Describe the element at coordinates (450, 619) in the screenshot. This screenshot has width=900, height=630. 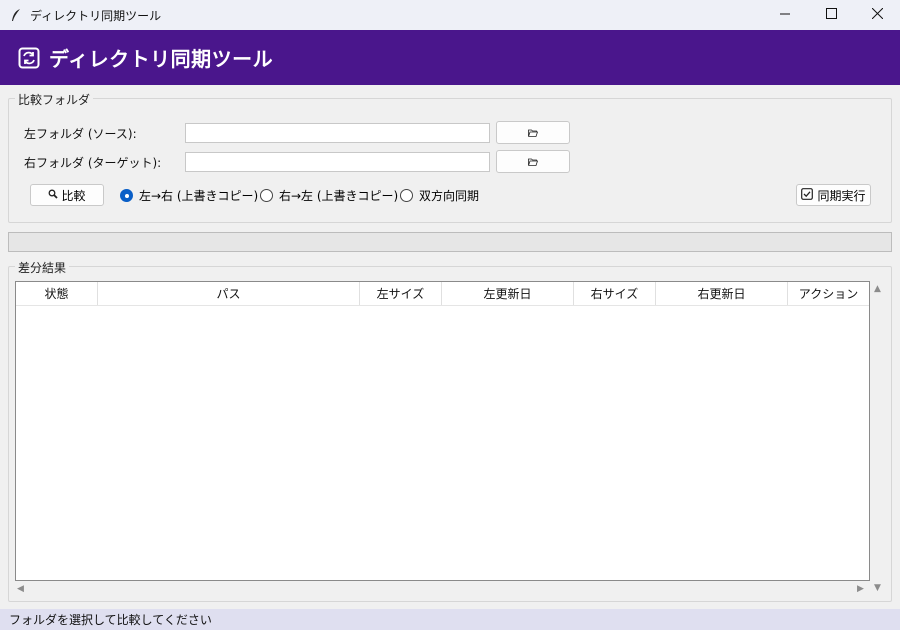
I see `status-bar: フォルダを選択して比較してください` at that location.